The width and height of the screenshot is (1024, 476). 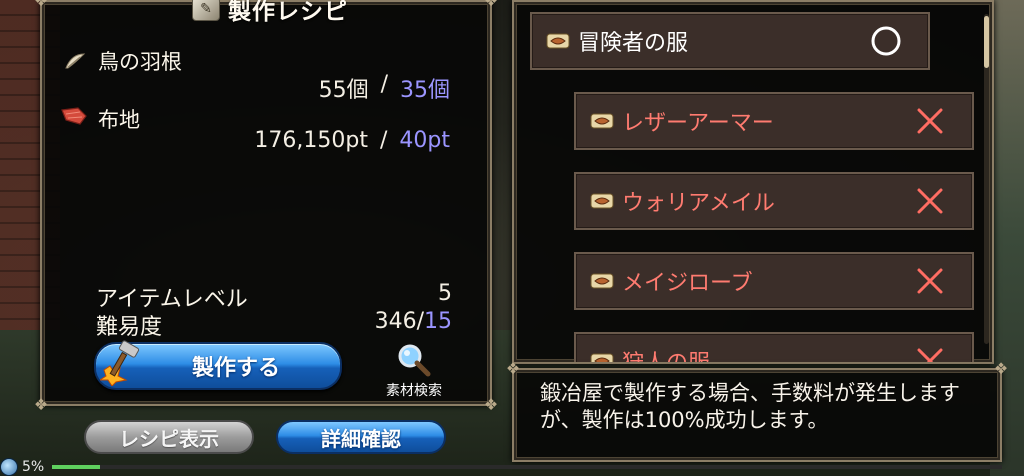 I want to click on magnifier-icon, so click(x=414, y=360).